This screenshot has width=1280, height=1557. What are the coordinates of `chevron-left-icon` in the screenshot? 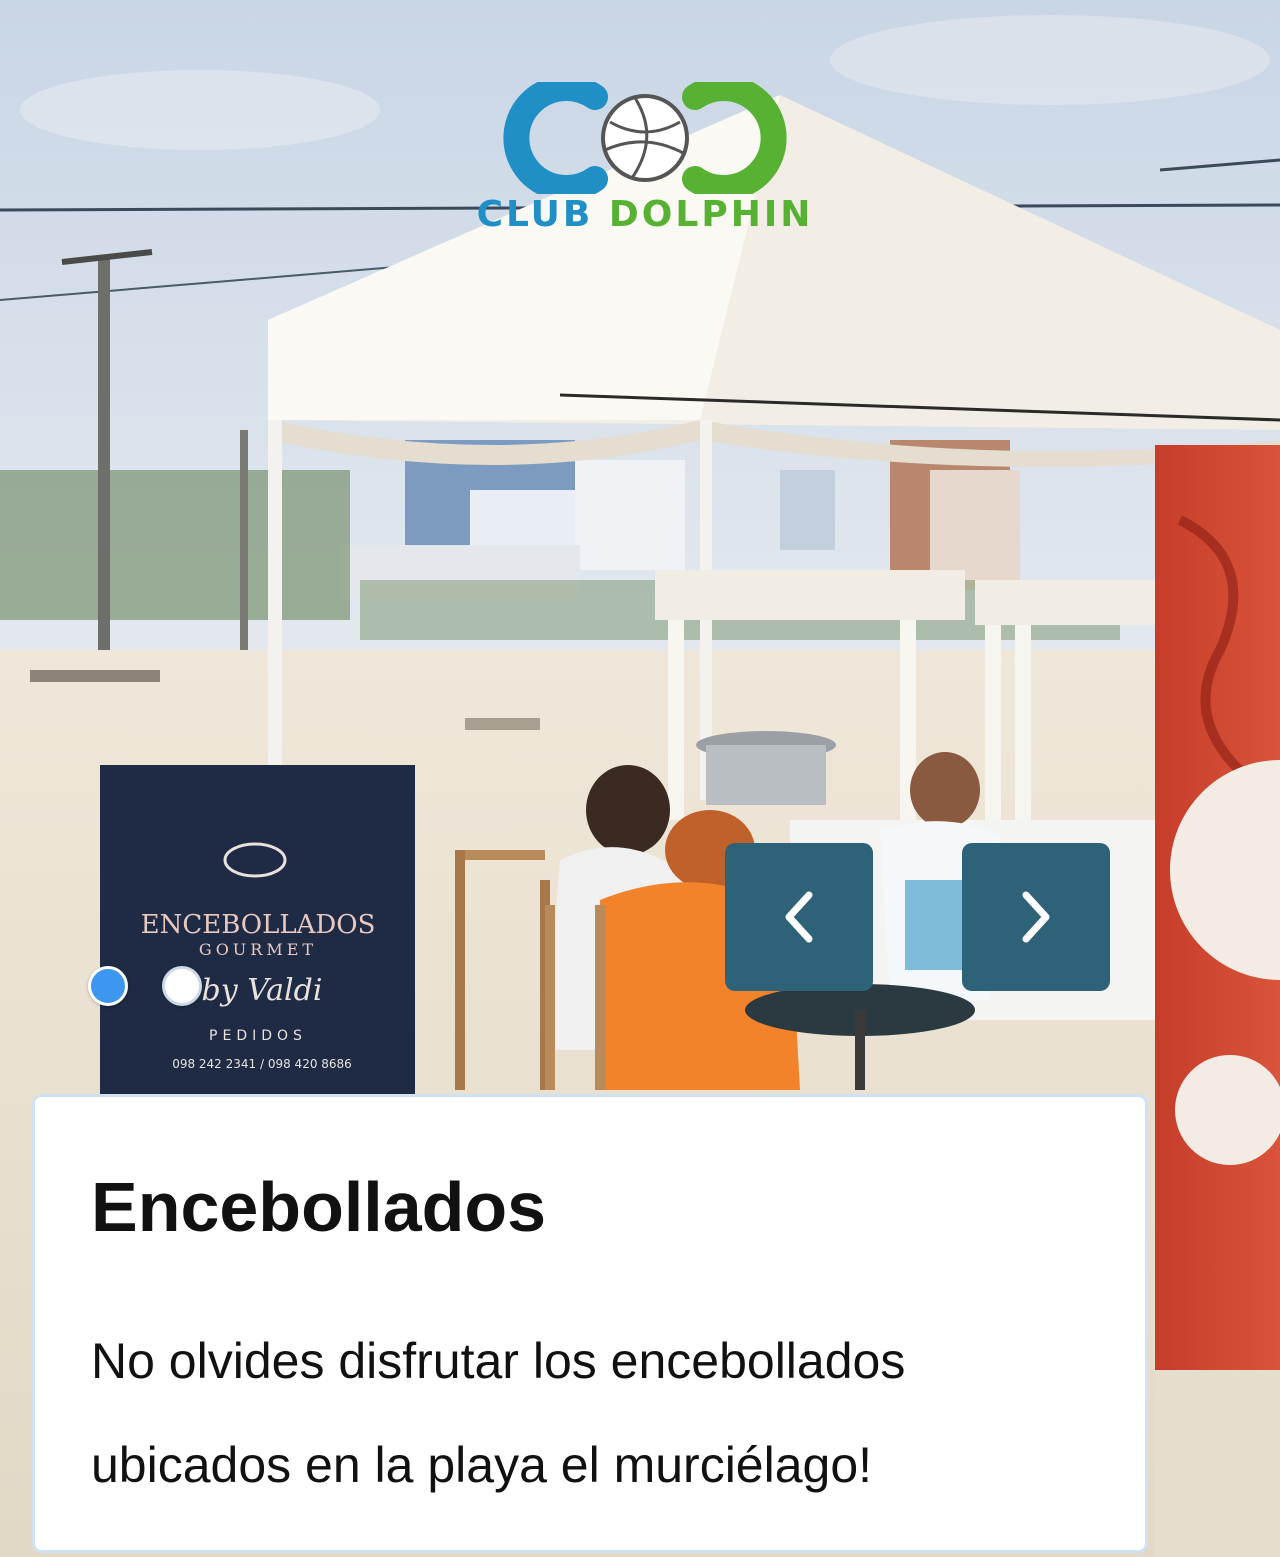 It's located at (799, 917).